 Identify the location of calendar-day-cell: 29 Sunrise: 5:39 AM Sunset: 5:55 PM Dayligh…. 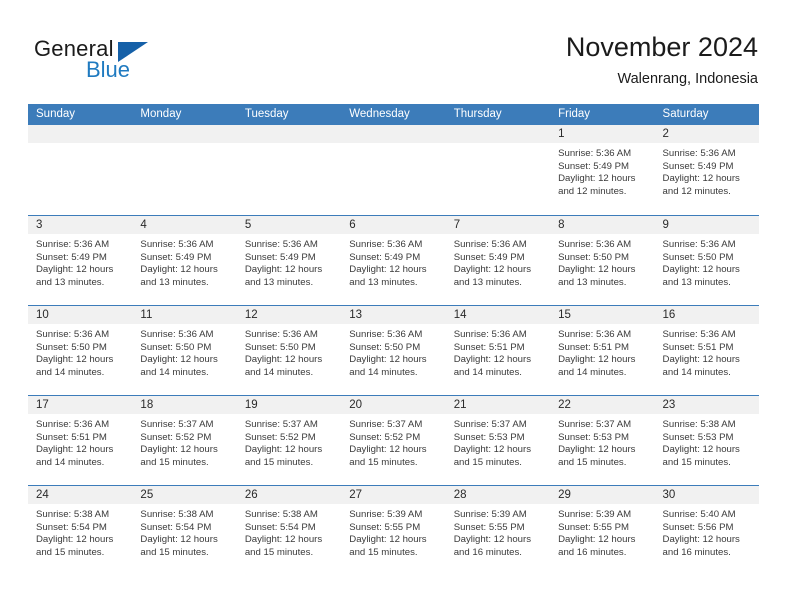
(602, 530).